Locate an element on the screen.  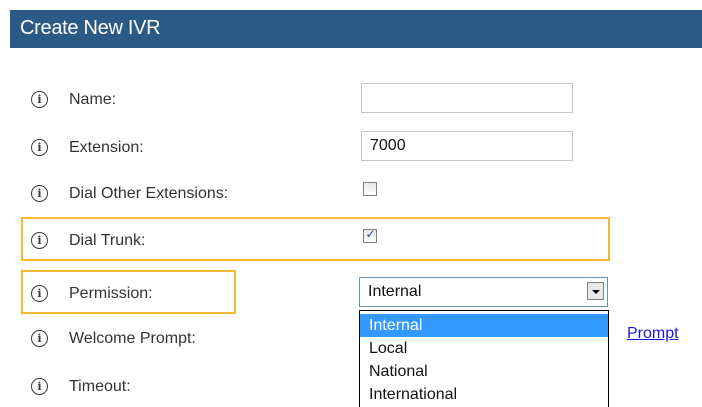
dial-trunk-checkbox: ✓ is located at coordinates (370, 235).